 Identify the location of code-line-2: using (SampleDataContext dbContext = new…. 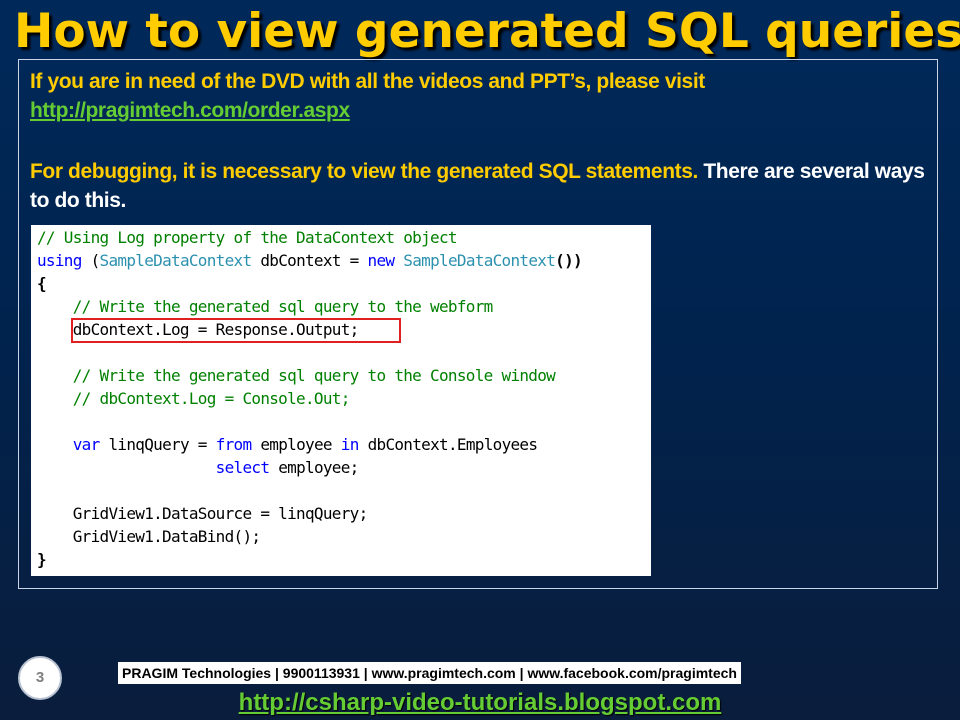
(310, 260).